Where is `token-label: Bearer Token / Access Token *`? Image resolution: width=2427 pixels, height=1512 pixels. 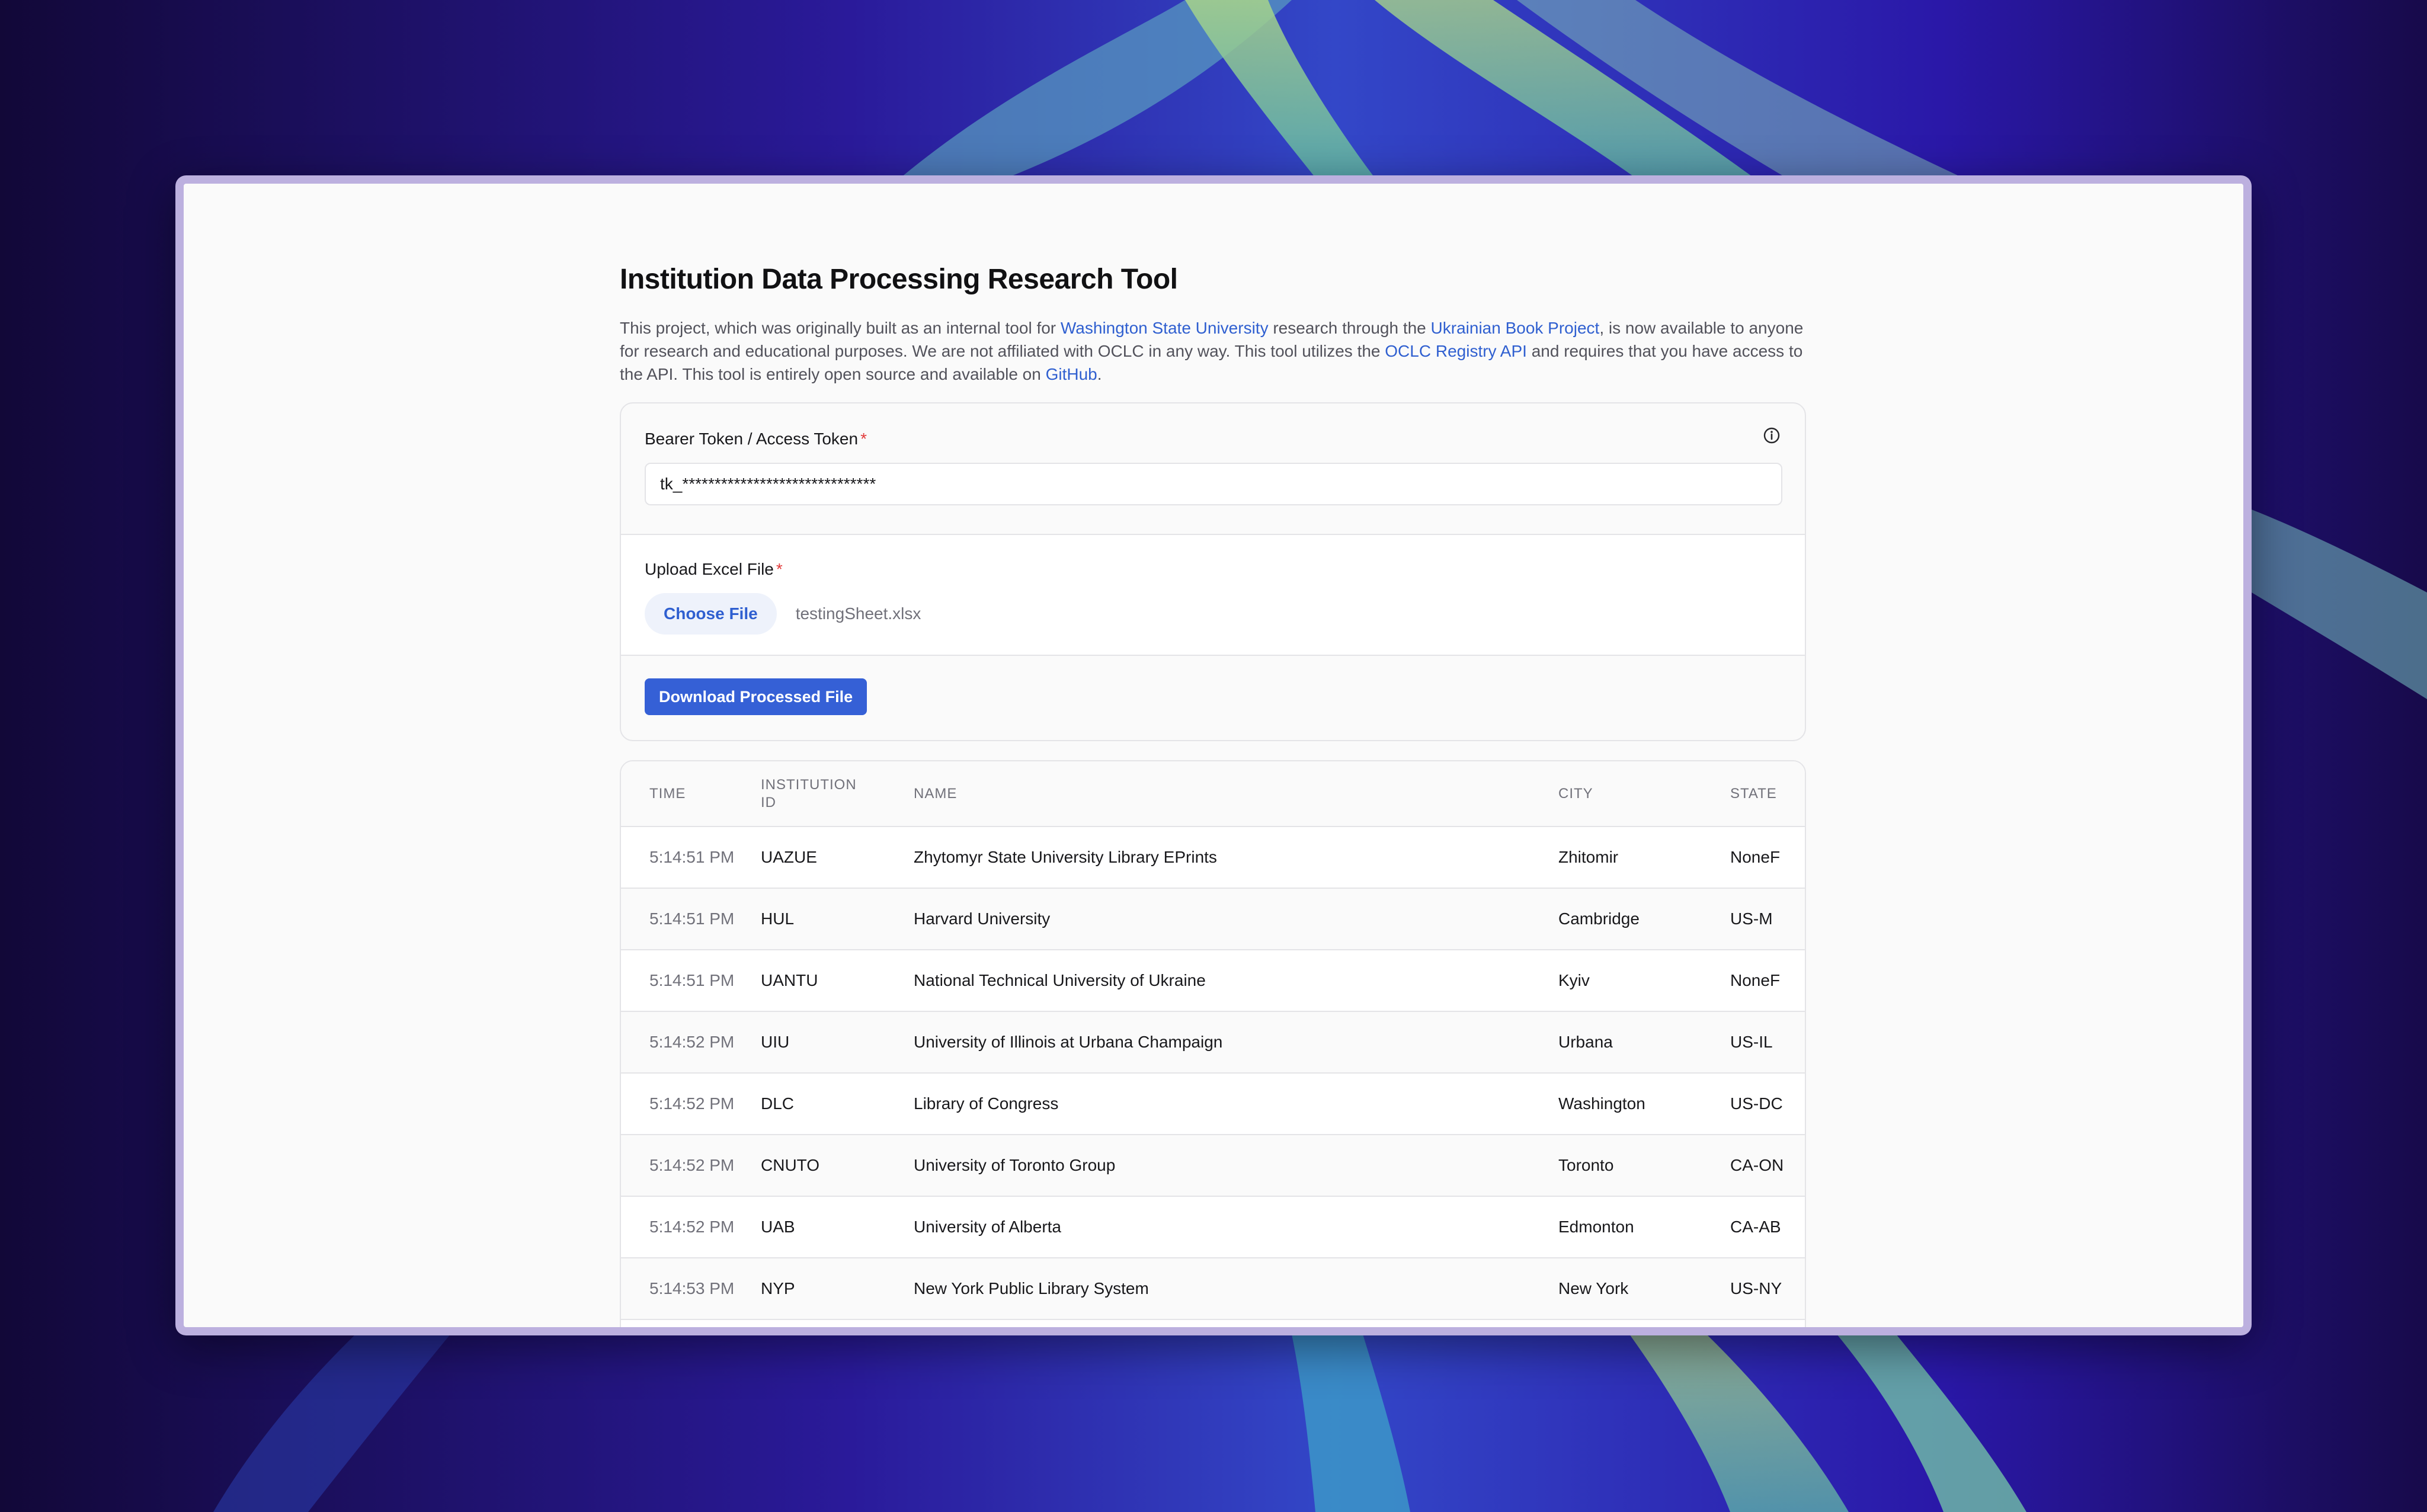
token-label: Bearer Token / Access Token * is located at coordinates (1213, 439).